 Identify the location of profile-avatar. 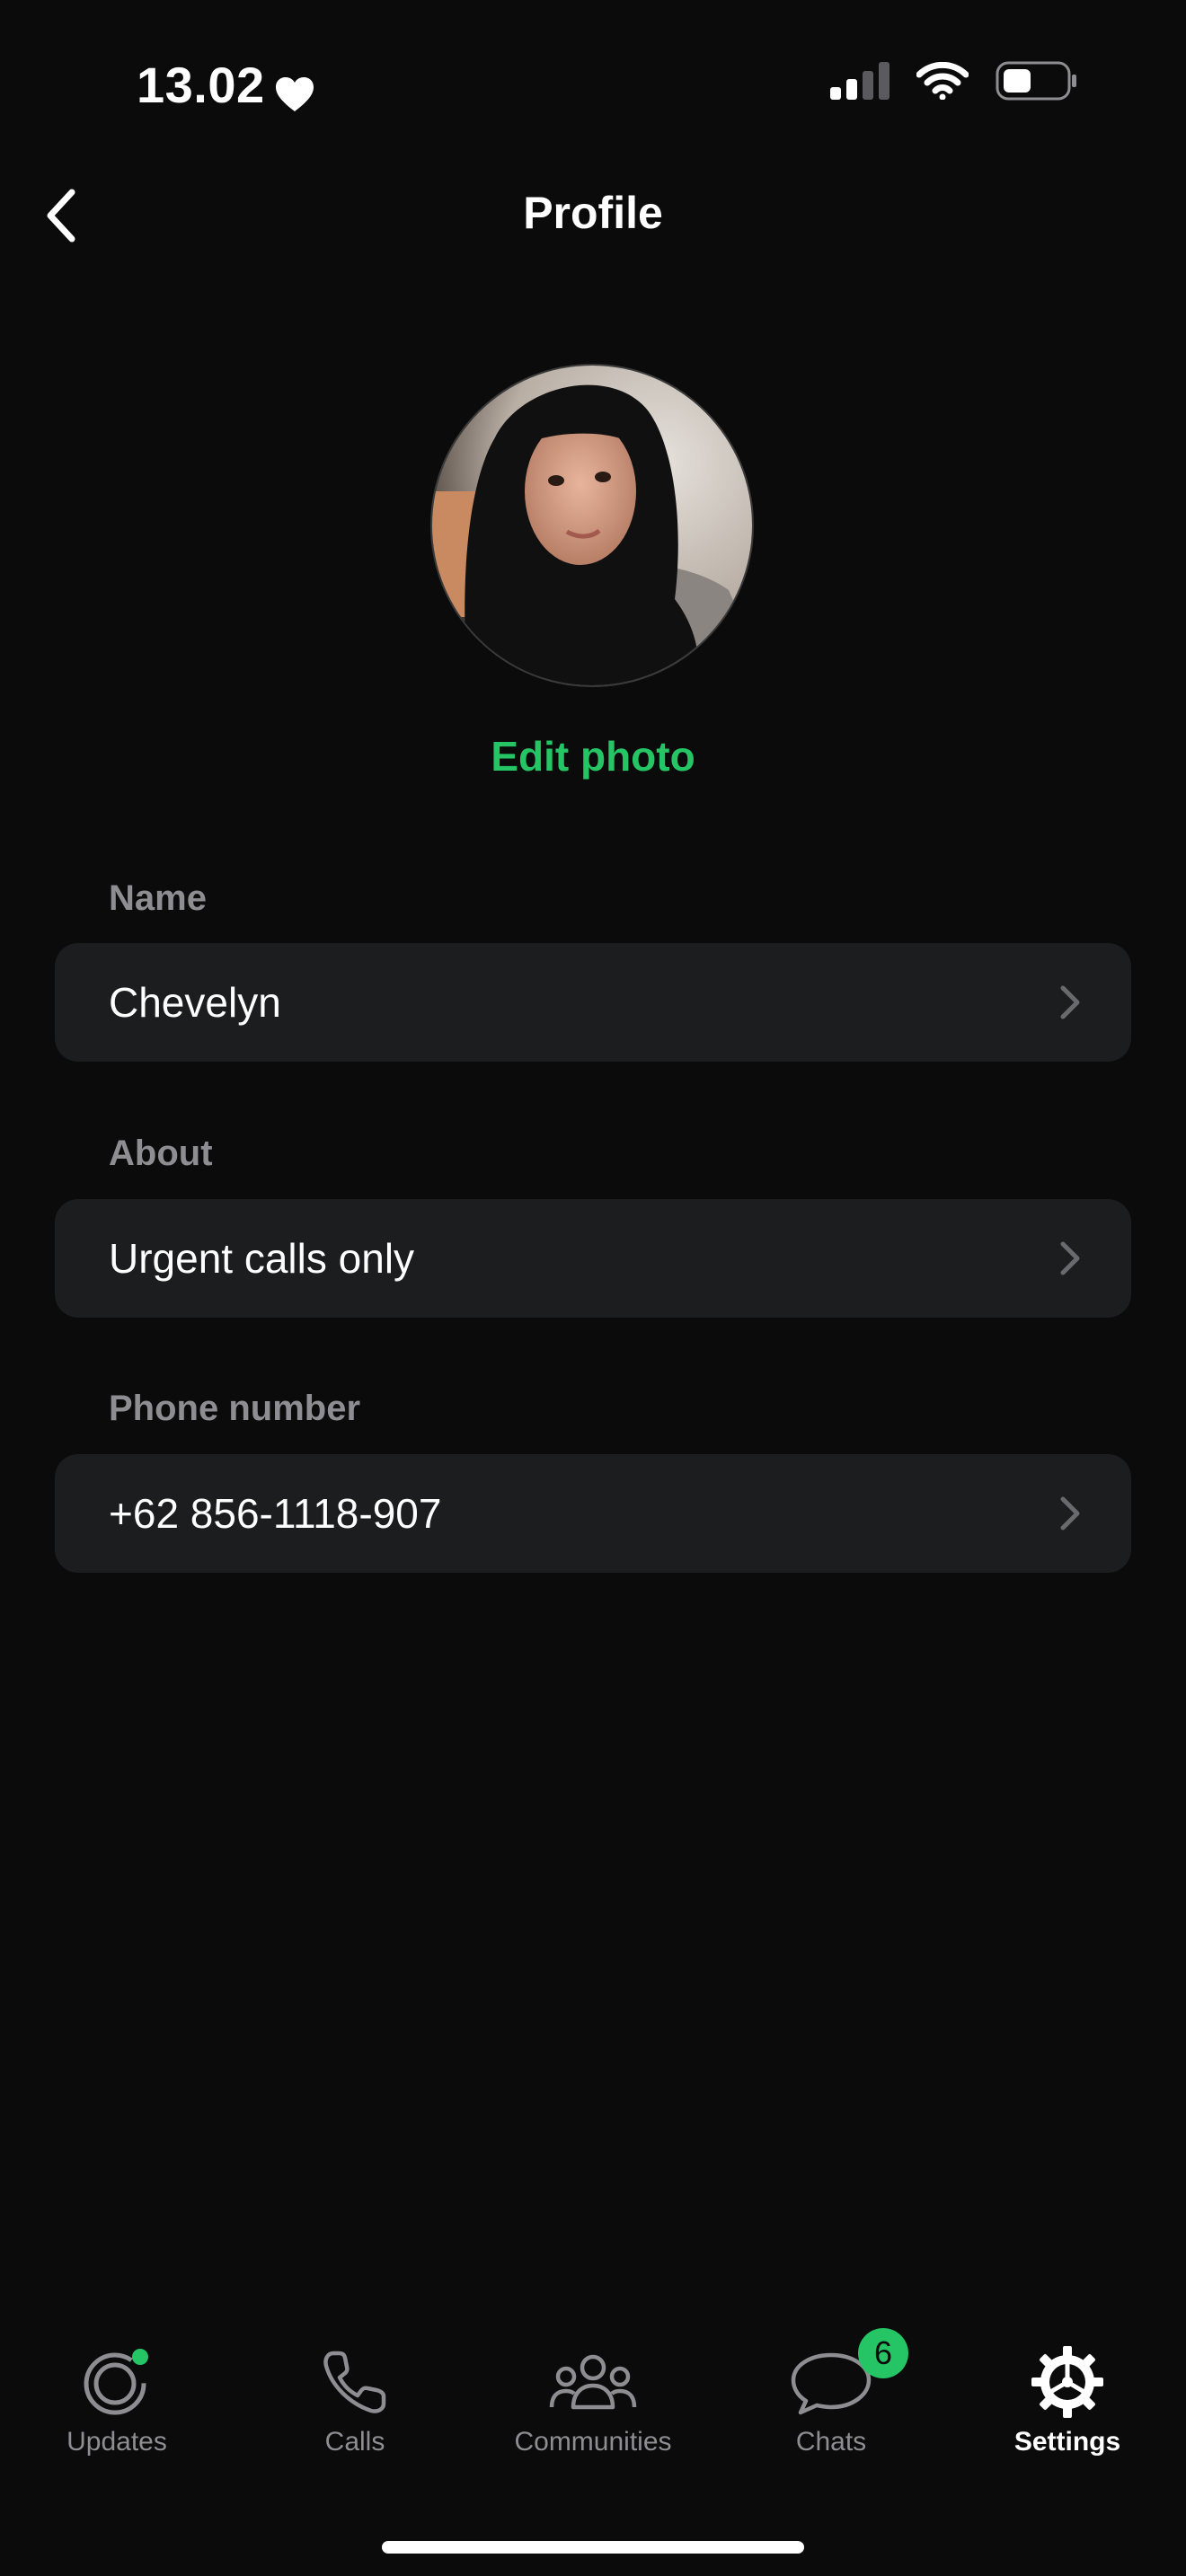
(592, 525).